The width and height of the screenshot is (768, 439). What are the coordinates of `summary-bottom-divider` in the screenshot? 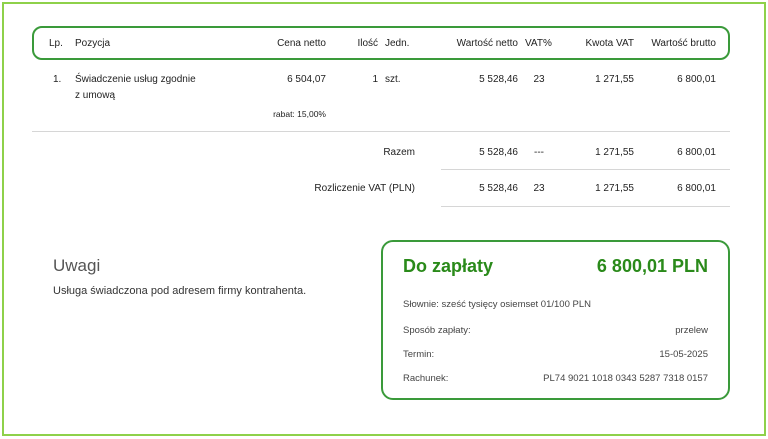 It's located at (585, 206).